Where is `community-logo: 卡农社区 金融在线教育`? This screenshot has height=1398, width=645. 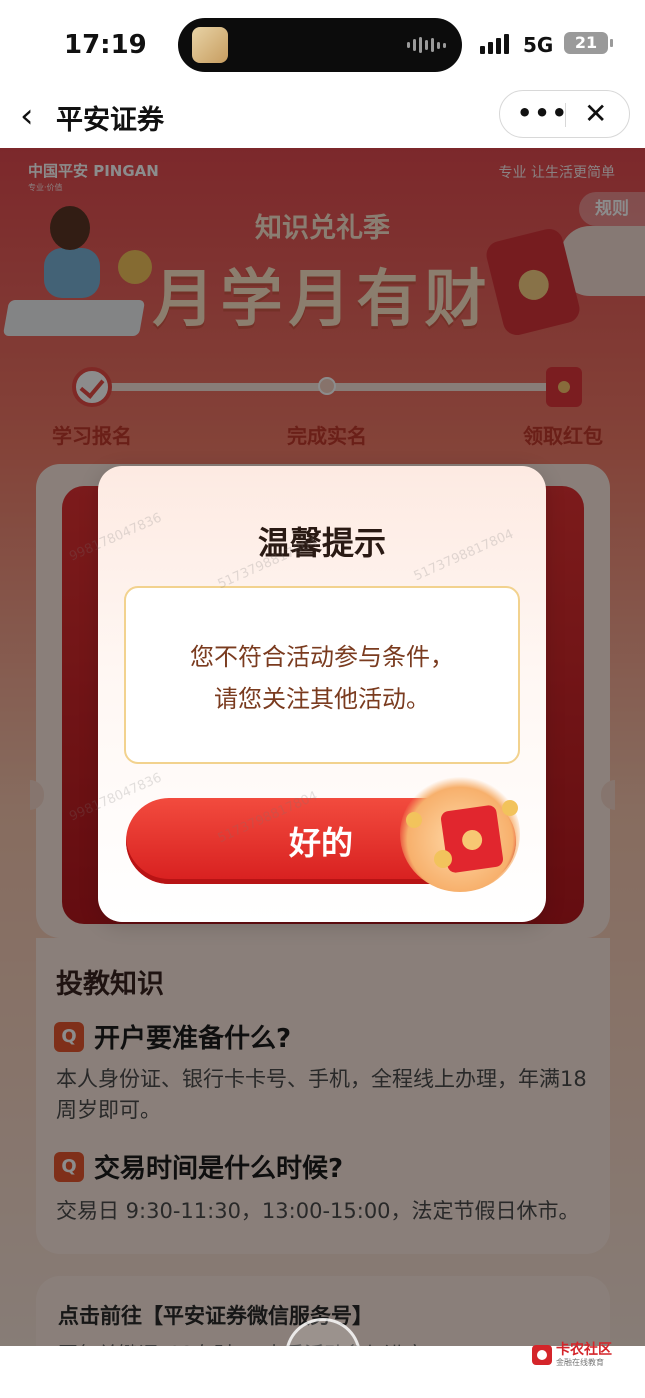 community-logo: 卡农社区 金融在线教育 is located at coordinates (572, 1355).